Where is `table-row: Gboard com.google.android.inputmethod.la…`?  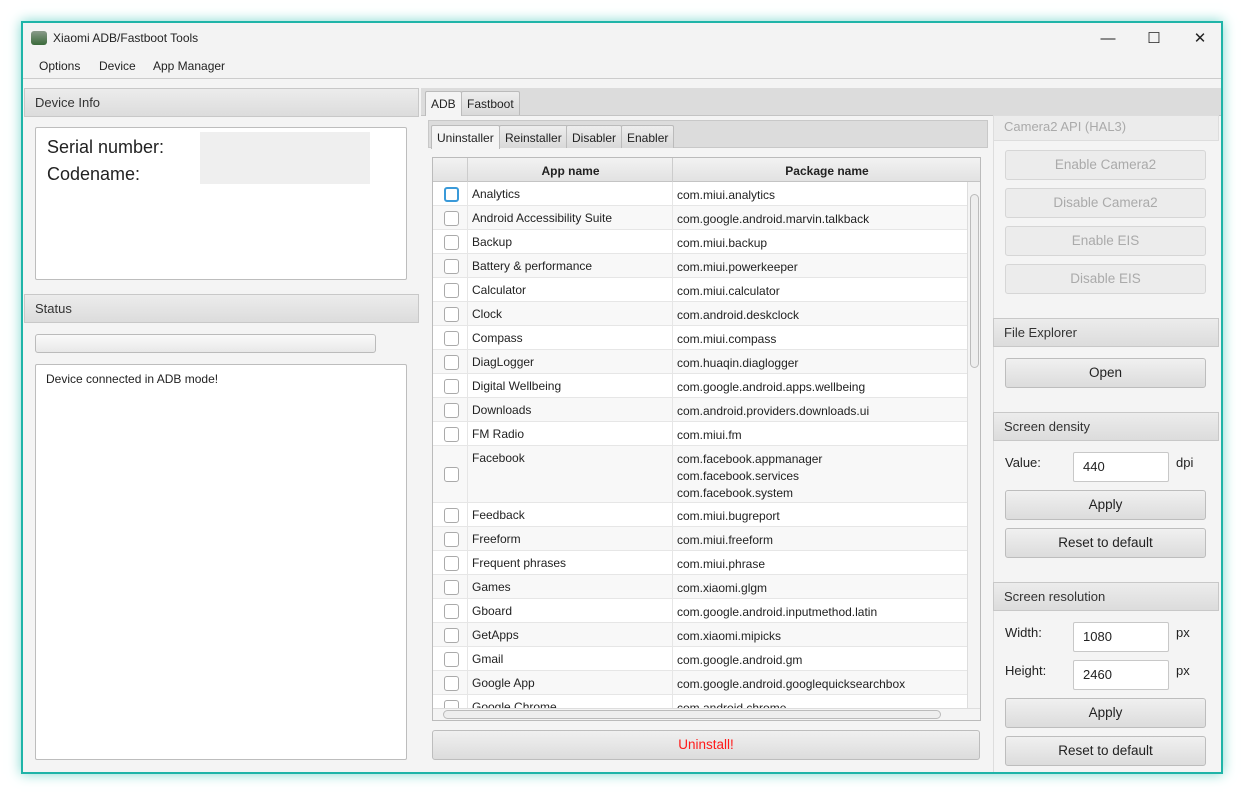
table-row: Gboard com.google.android.inputmethod.la… is located at coordinates (700, 611).